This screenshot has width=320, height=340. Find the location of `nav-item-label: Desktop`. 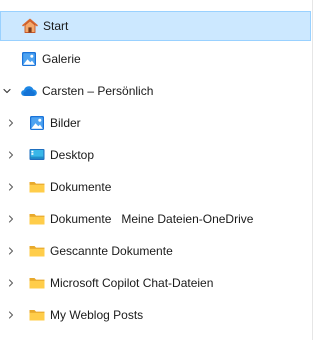

nav-item-label: Desktop is located at coordinates (72, 155).